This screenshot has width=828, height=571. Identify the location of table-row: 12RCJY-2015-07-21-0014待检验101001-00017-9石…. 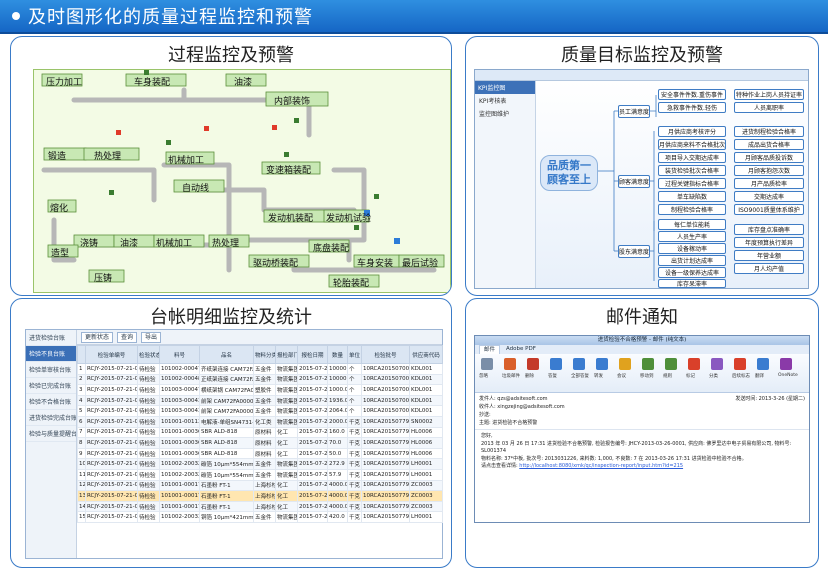
(260, 485).